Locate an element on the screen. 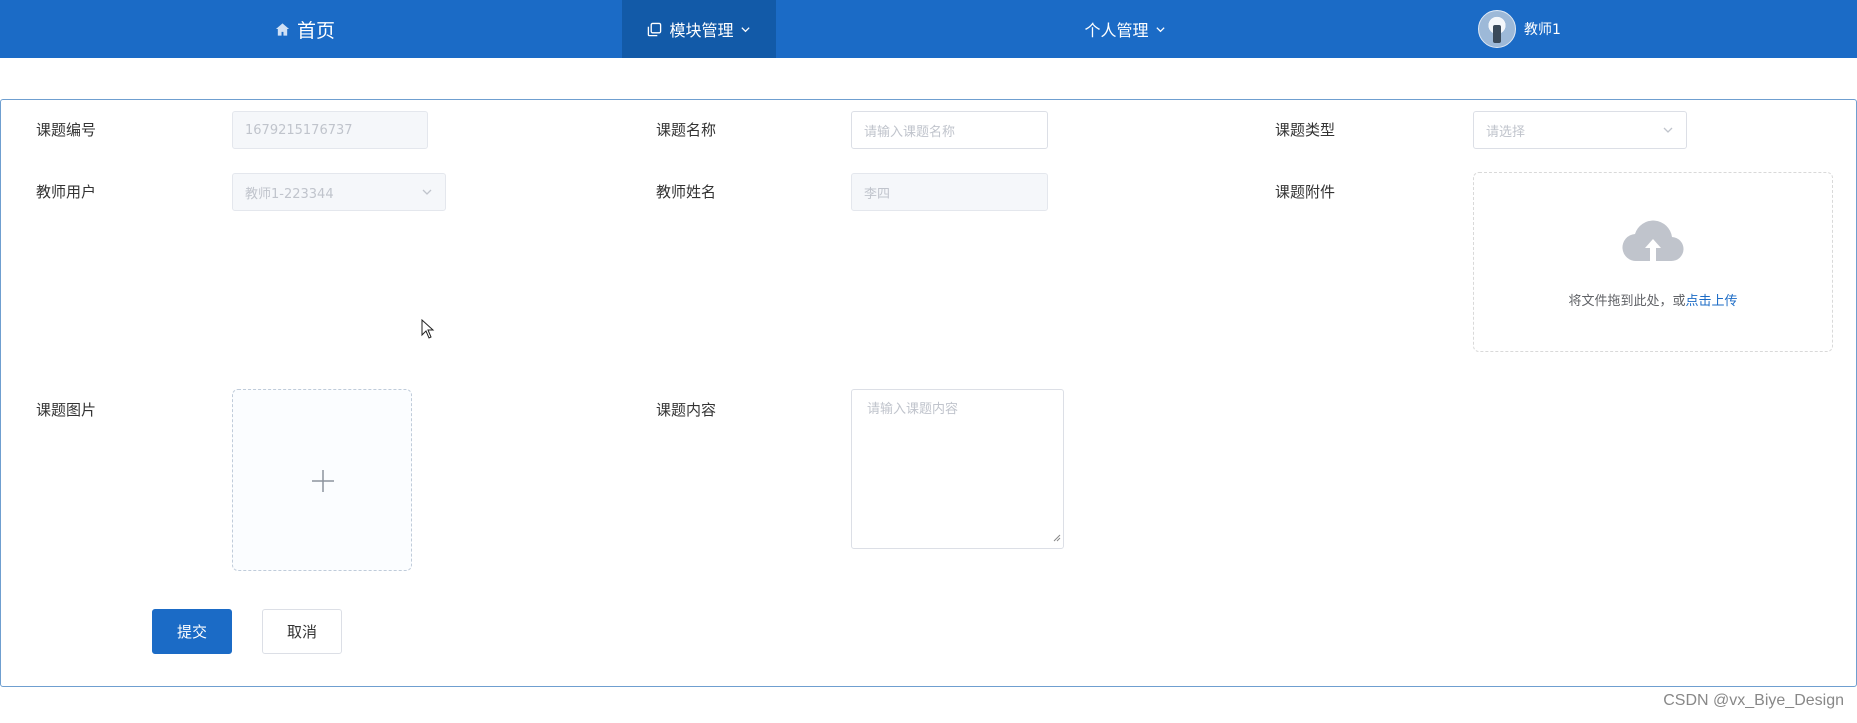  attachment-upload-dropzone: 将文件拖到此处，或点击上传 is located at coordinates (1653, 262).